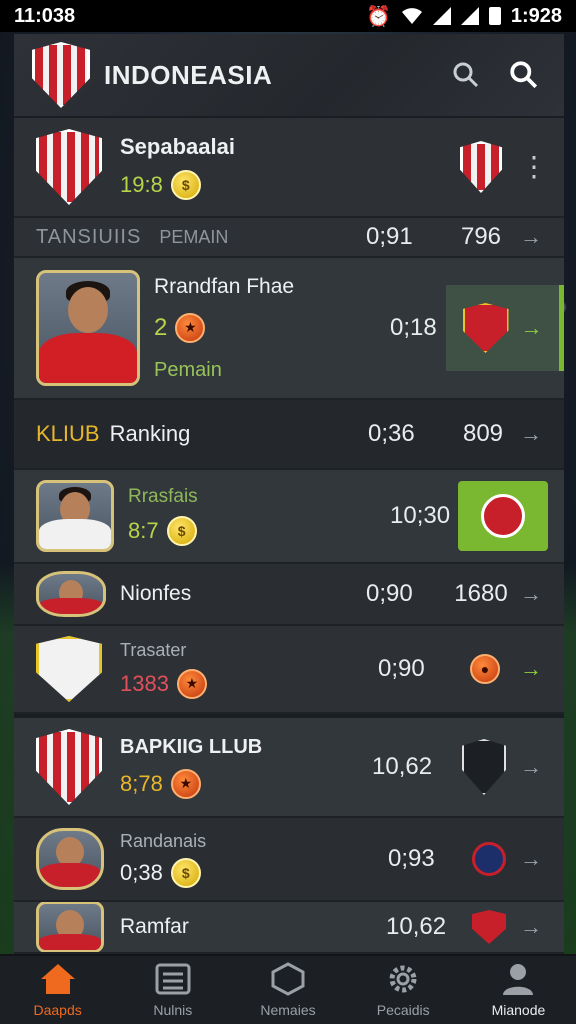 Image resolution: width=576 pixels, height=1024 pixels. I want to click on tab-hexagon: Nemaies, so click(287, 990).